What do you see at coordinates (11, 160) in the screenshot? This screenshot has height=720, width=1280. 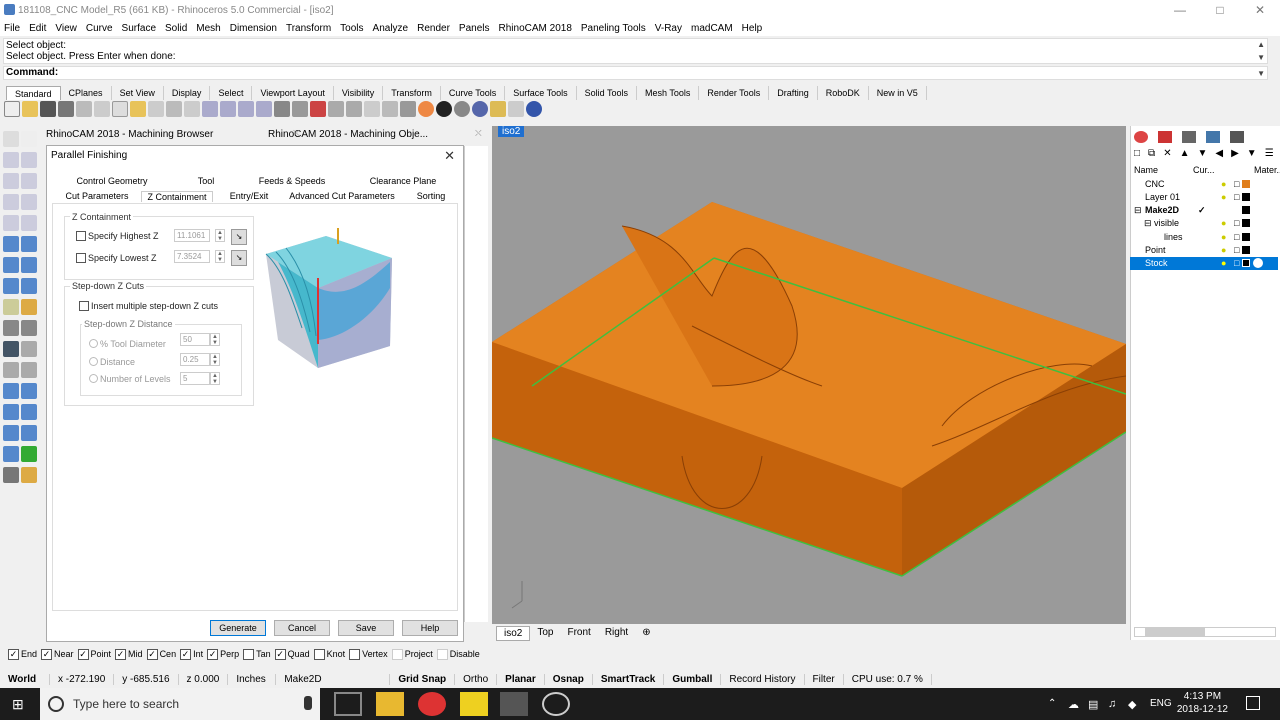 I see `polyline-icon` at bounding box center [11, 160].